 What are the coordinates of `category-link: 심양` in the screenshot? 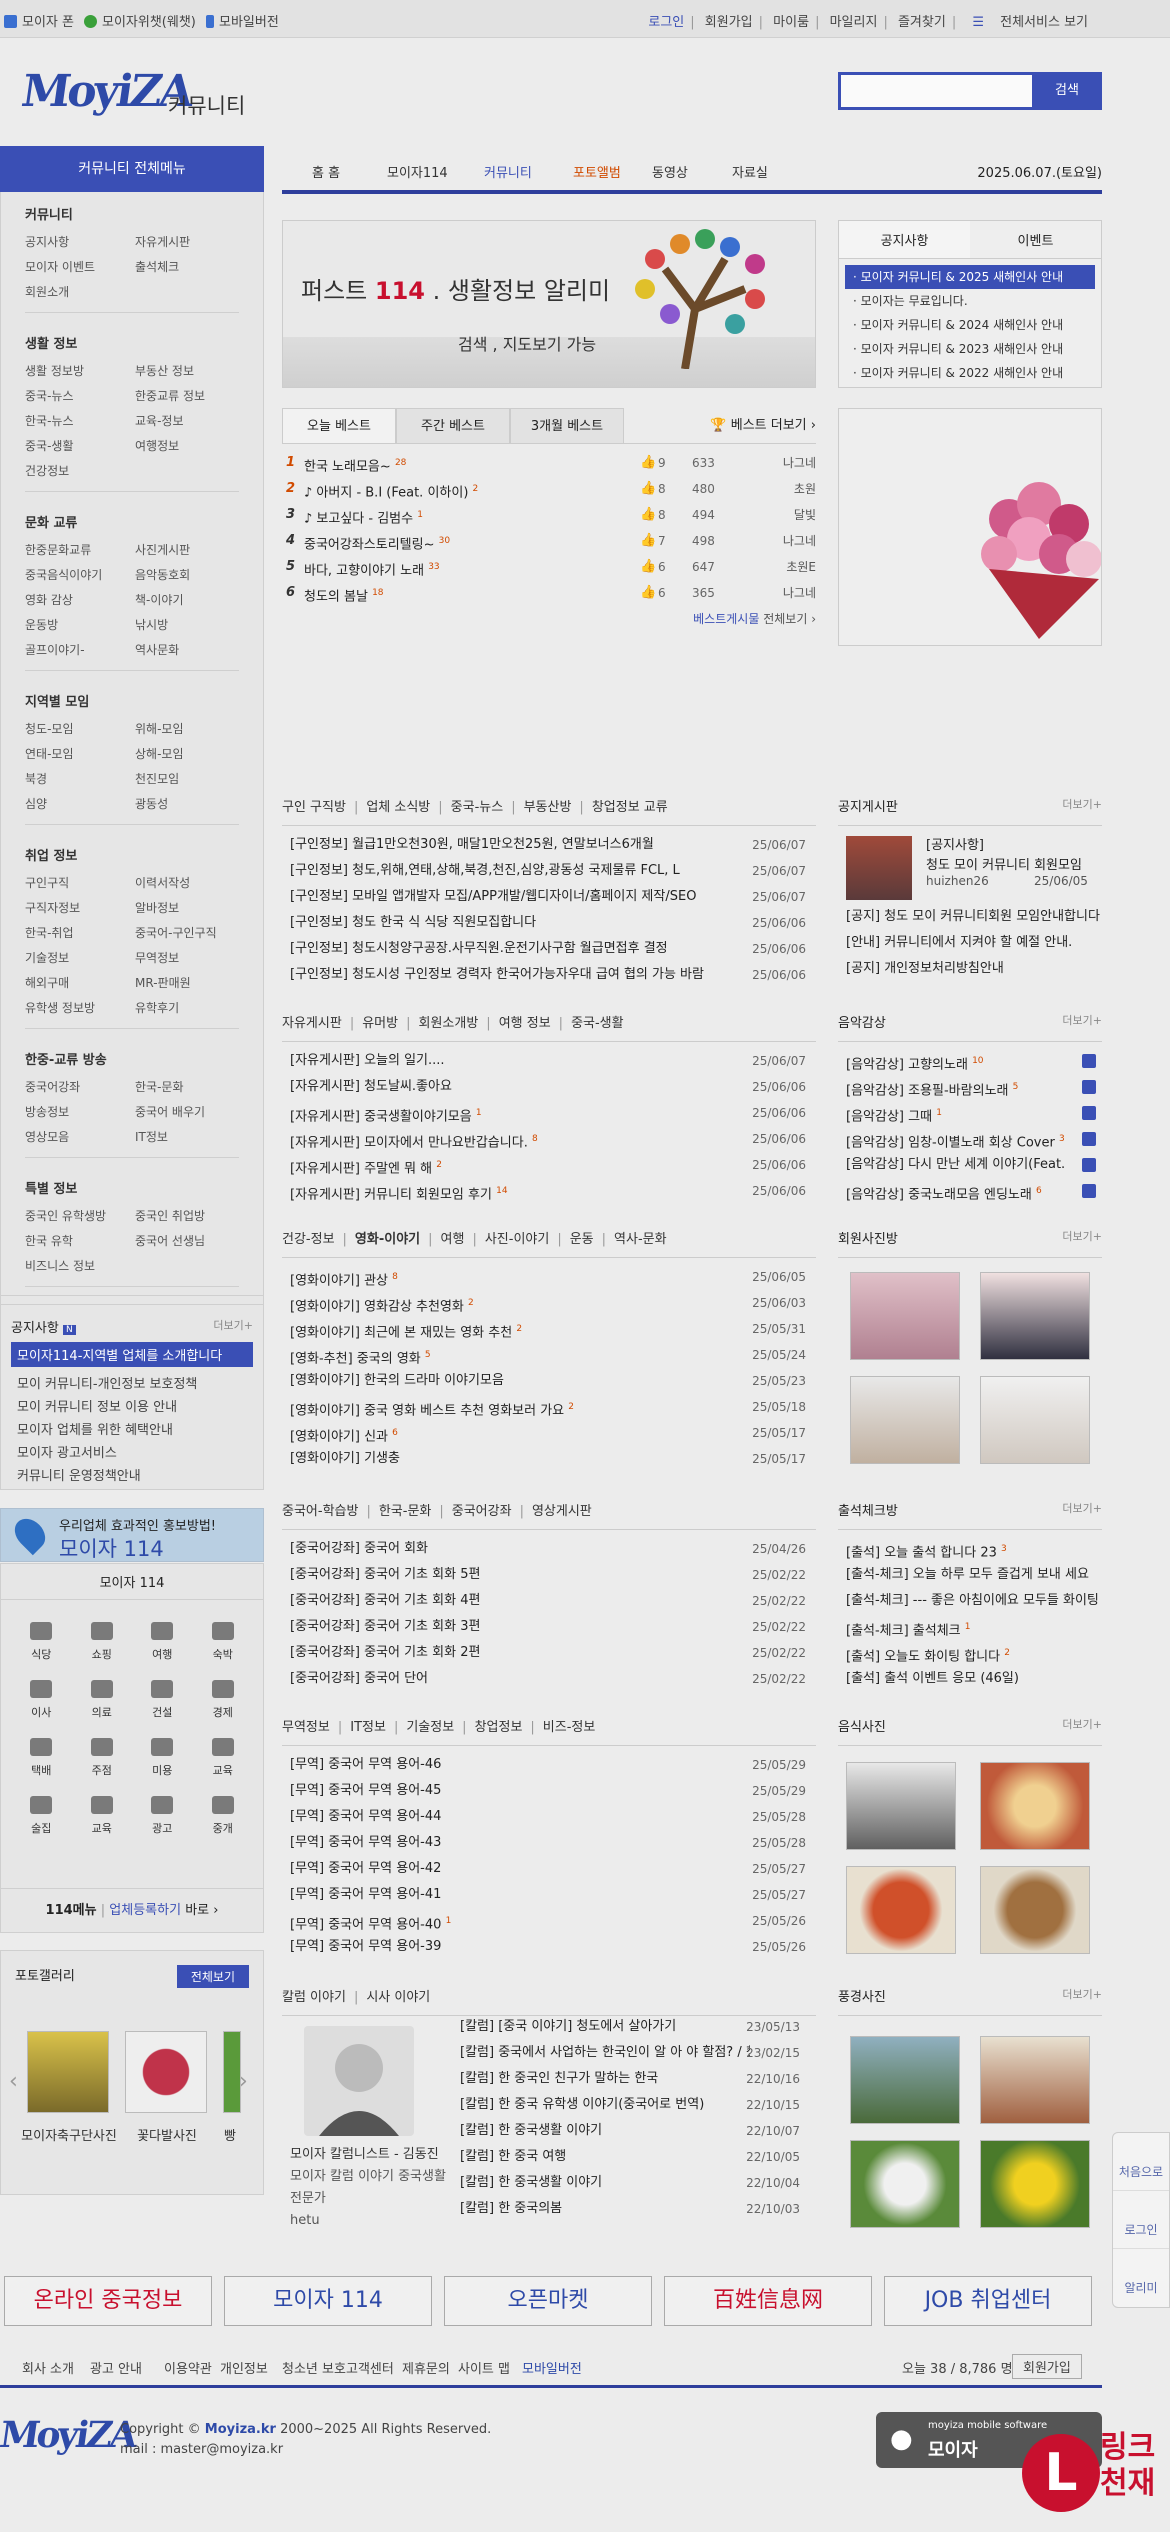 It's located at (80, 803).